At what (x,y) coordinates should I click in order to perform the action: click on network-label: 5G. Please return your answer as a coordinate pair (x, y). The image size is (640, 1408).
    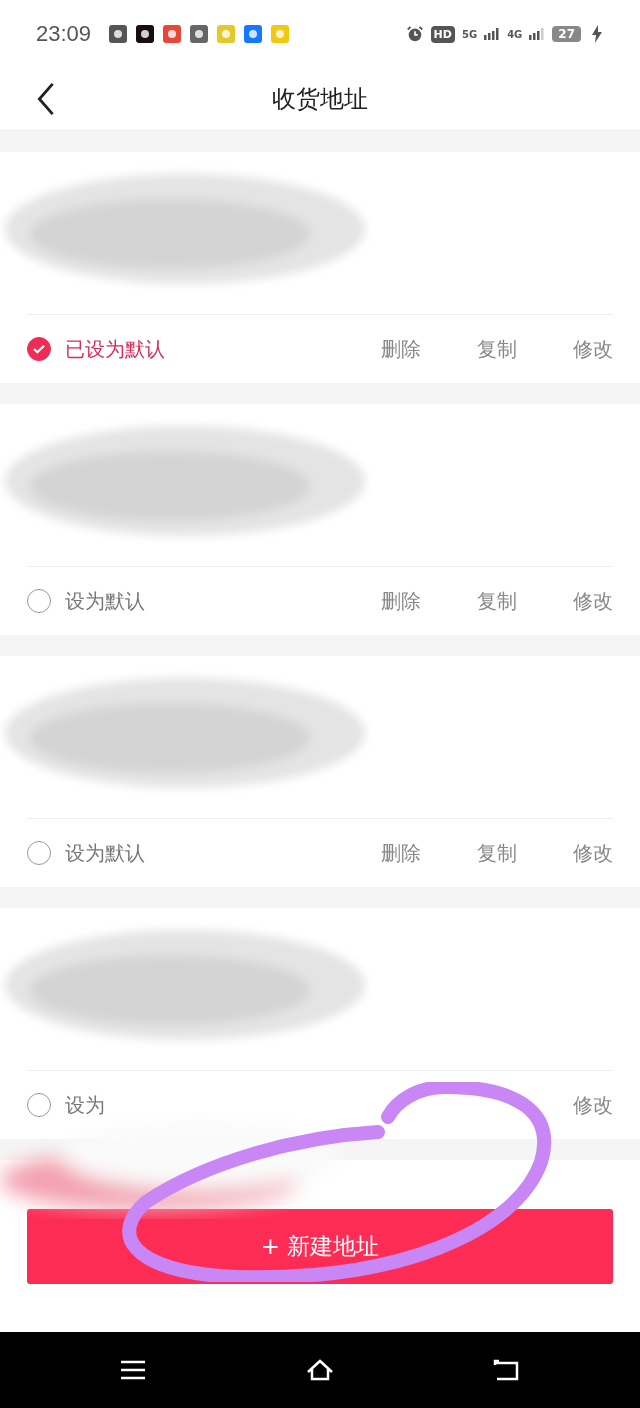
    Looking at the image, I should click on (469, 34).